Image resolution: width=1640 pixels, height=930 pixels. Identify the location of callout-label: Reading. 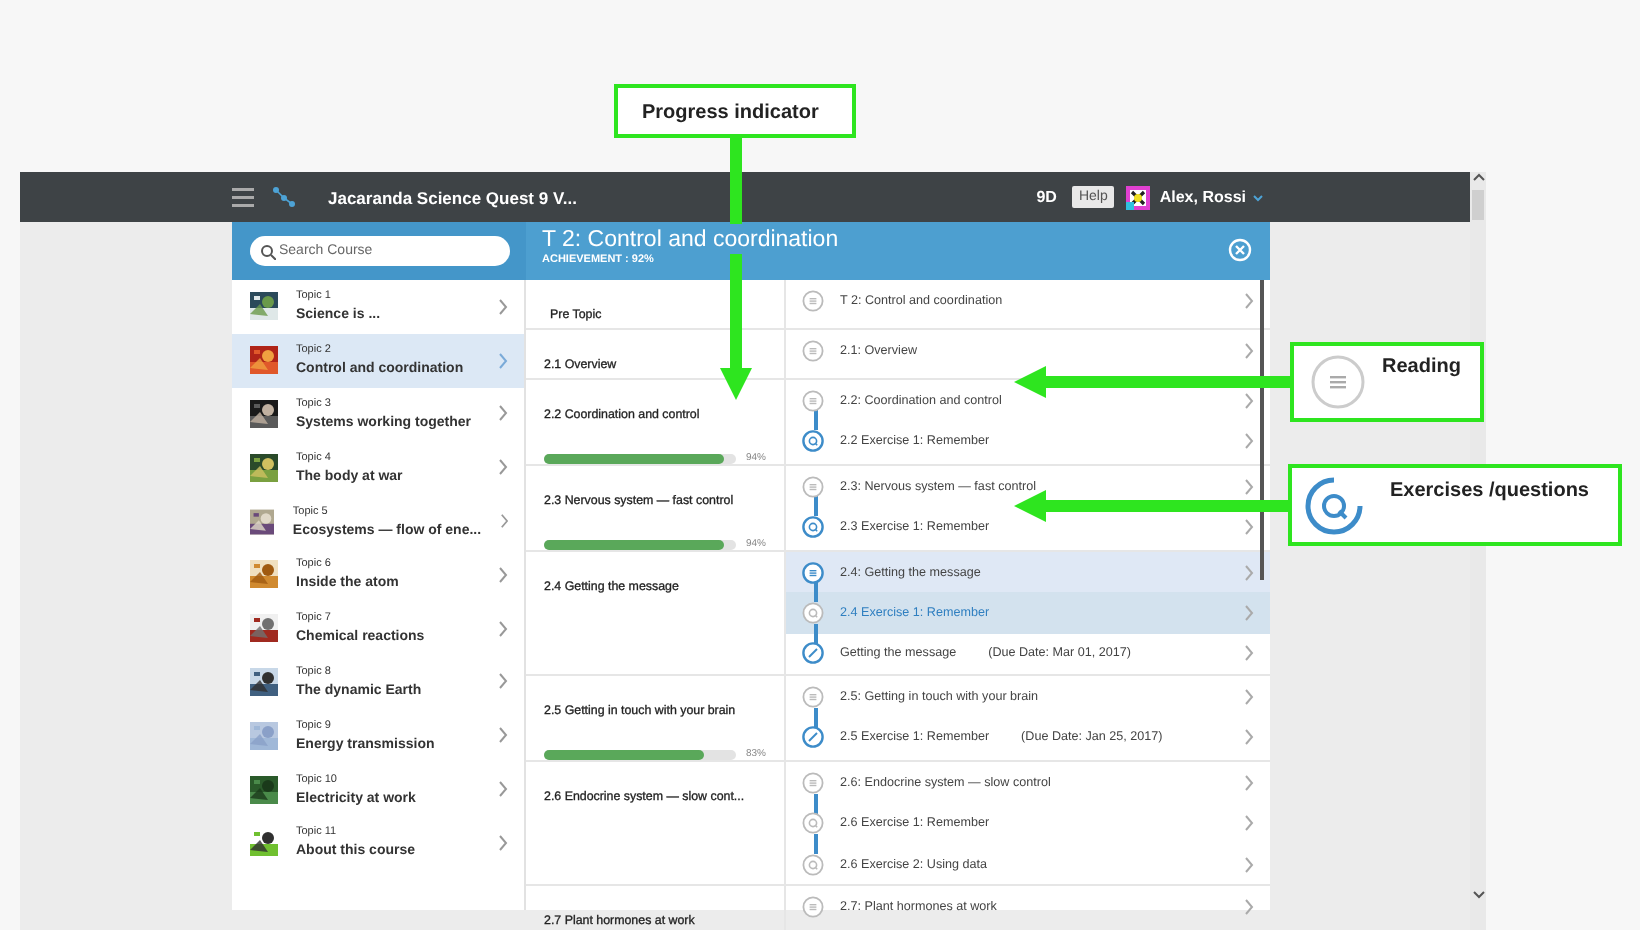
(1421, 369).